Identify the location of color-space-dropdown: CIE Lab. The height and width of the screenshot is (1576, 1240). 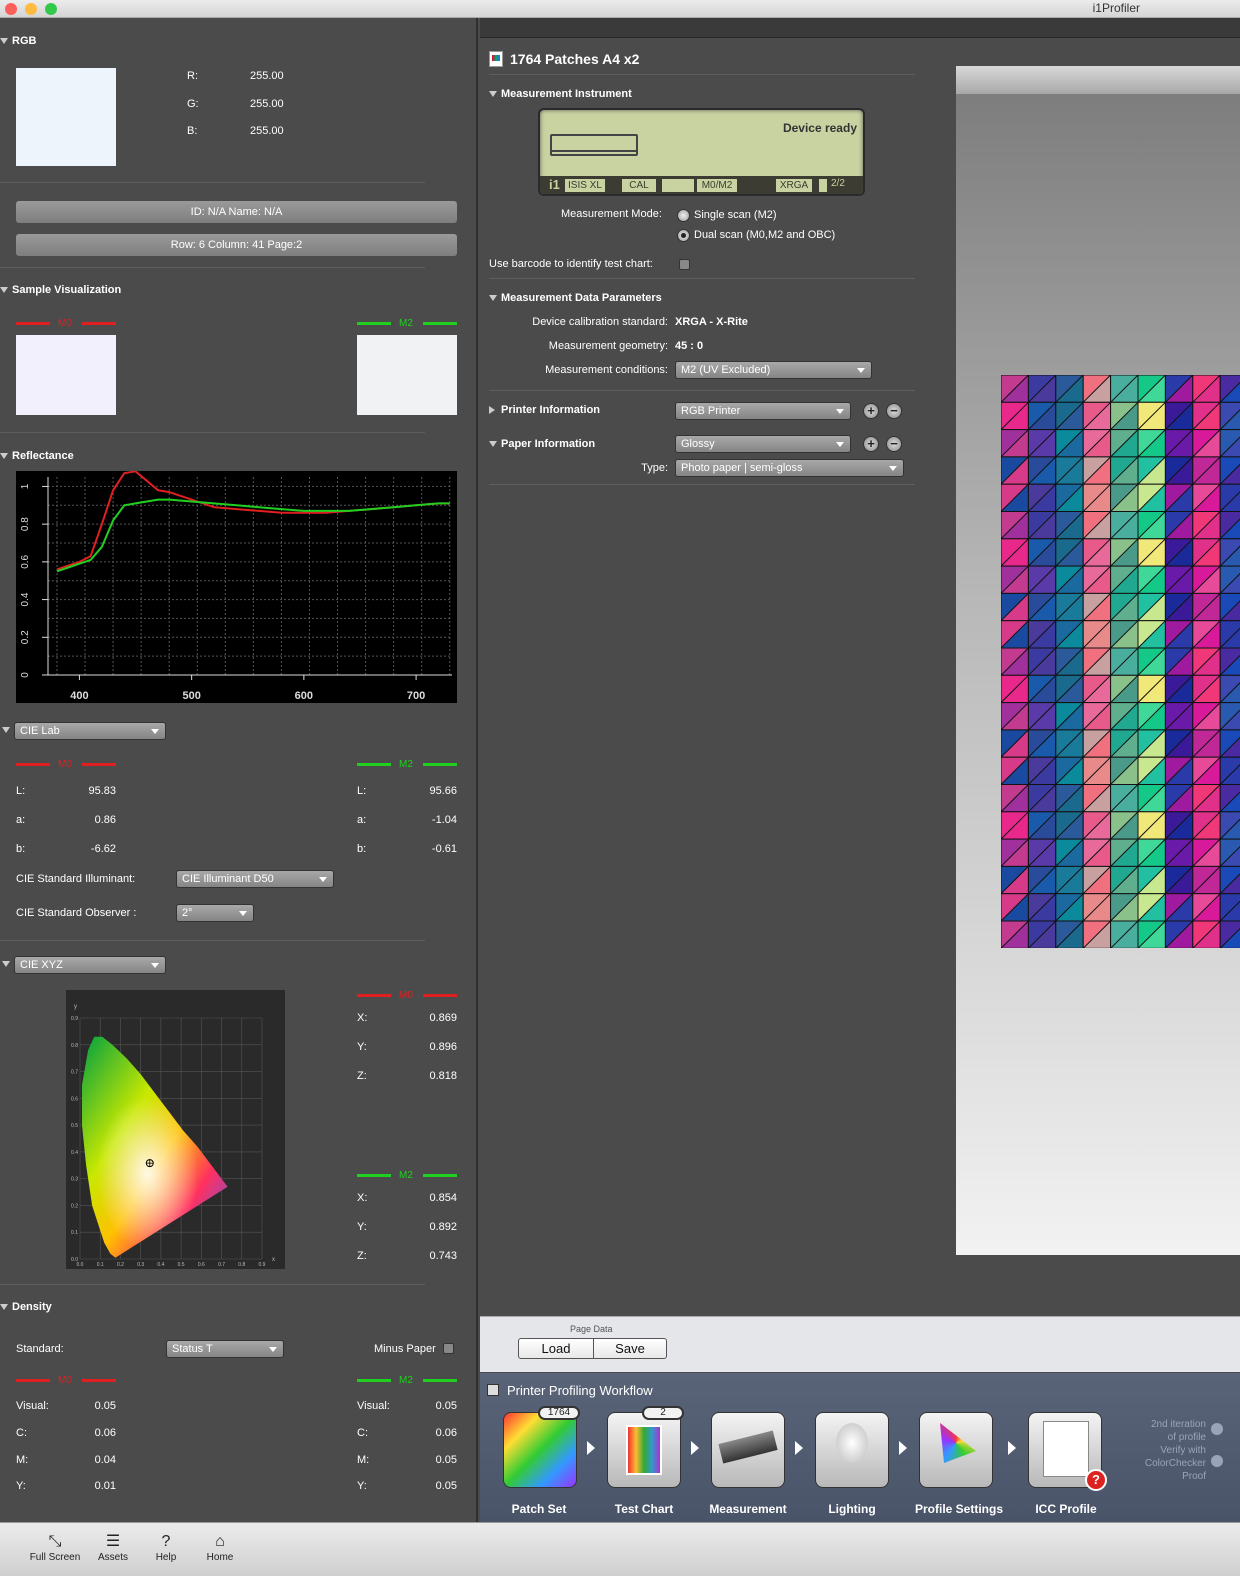
(90, 731).